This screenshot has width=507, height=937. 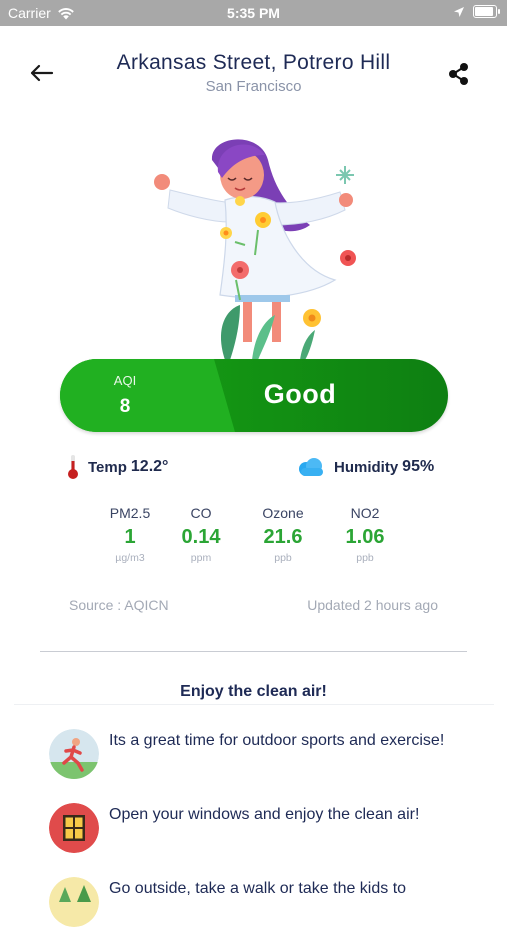 I want to click on aqi-value: 8, so click(x=125, y=406).